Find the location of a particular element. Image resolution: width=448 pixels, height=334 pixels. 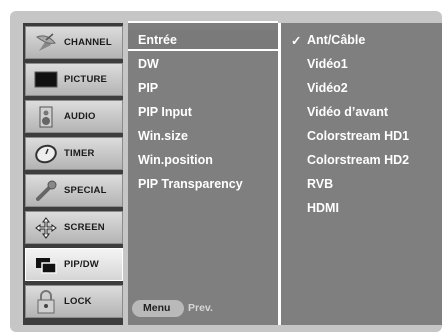

sidebar-item-picture: PICTURE is located at coordinates (74, 79).